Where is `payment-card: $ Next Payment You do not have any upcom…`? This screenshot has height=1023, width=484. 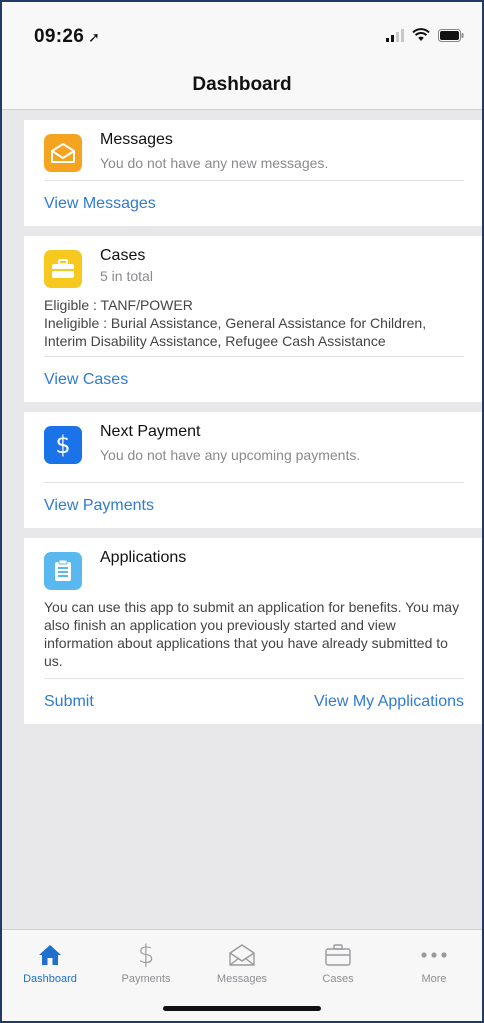
payment-card: $ Next Payment You do not have any upcom… is located at coordinates (253, 470).